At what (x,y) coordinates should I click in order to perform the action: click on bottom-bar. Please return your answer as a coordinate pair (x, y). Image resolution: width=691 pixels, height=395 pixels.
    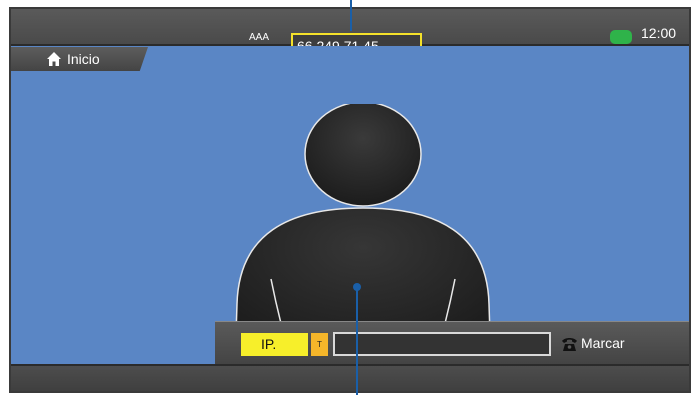
    Looking at the image, I should click on (350, 377).